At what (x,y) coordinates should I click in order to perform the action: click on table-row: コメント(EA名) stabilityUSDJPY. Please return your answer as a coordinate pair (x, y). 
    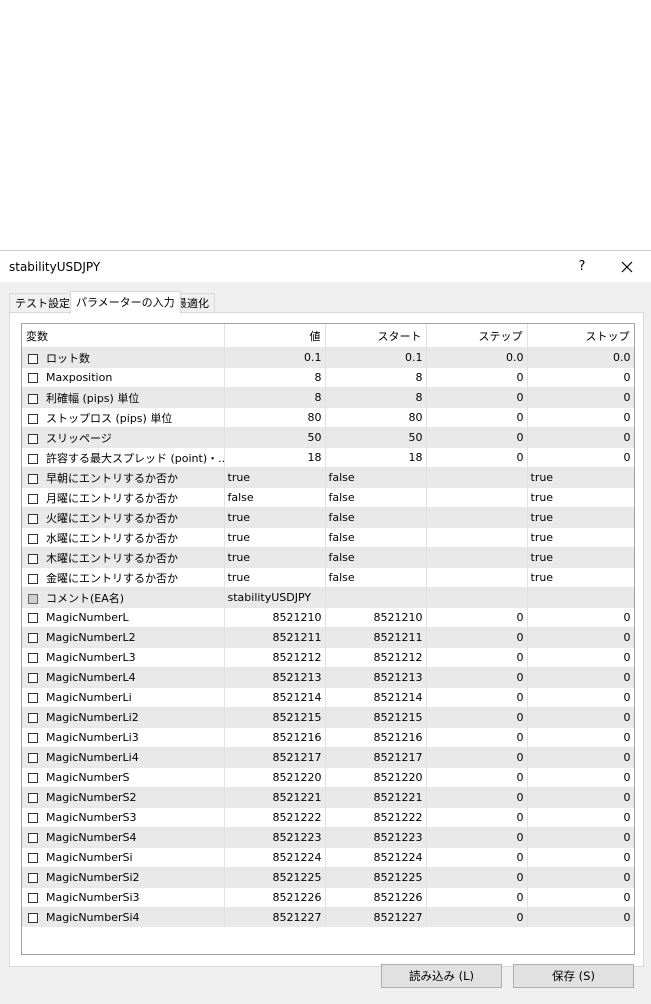
    Looking at the image, I should click on (328, 597).